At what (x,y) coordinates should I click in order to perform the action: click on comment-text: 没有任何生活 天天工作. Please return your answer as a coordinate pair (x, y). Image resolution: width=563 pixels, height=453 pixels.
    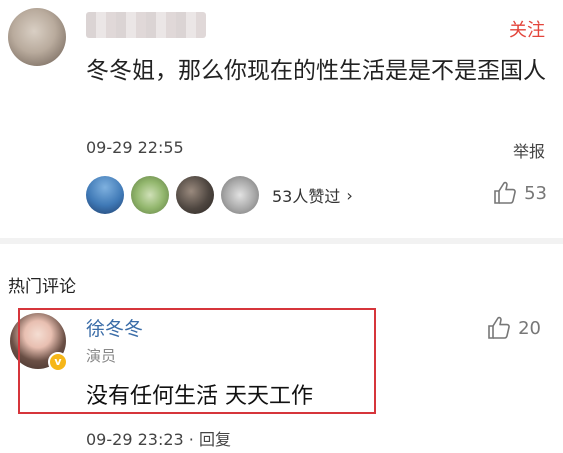
    Looking at the image, I should click on (199, 396).